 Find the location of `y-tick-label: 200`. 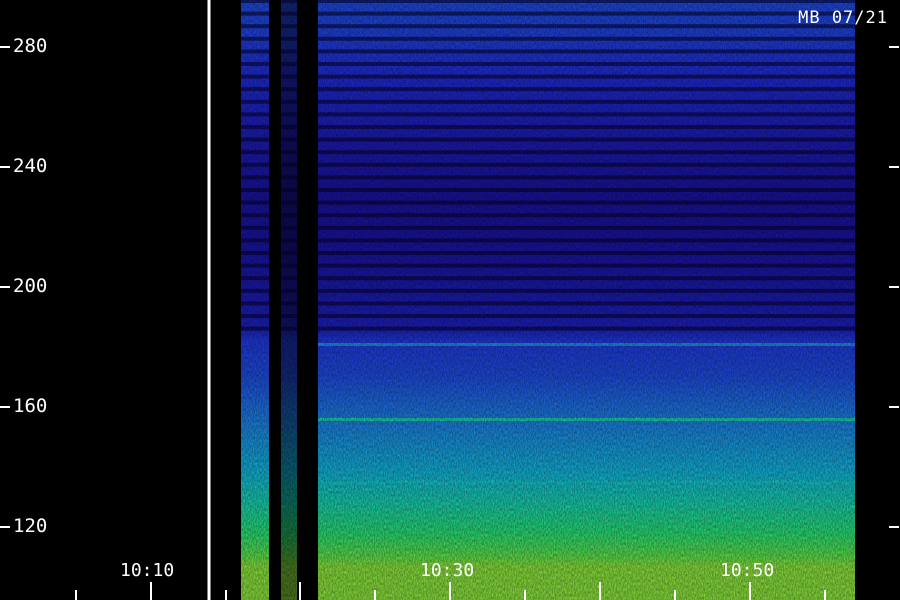

y-tick-label: 200 is located at coordinates (30, 286).